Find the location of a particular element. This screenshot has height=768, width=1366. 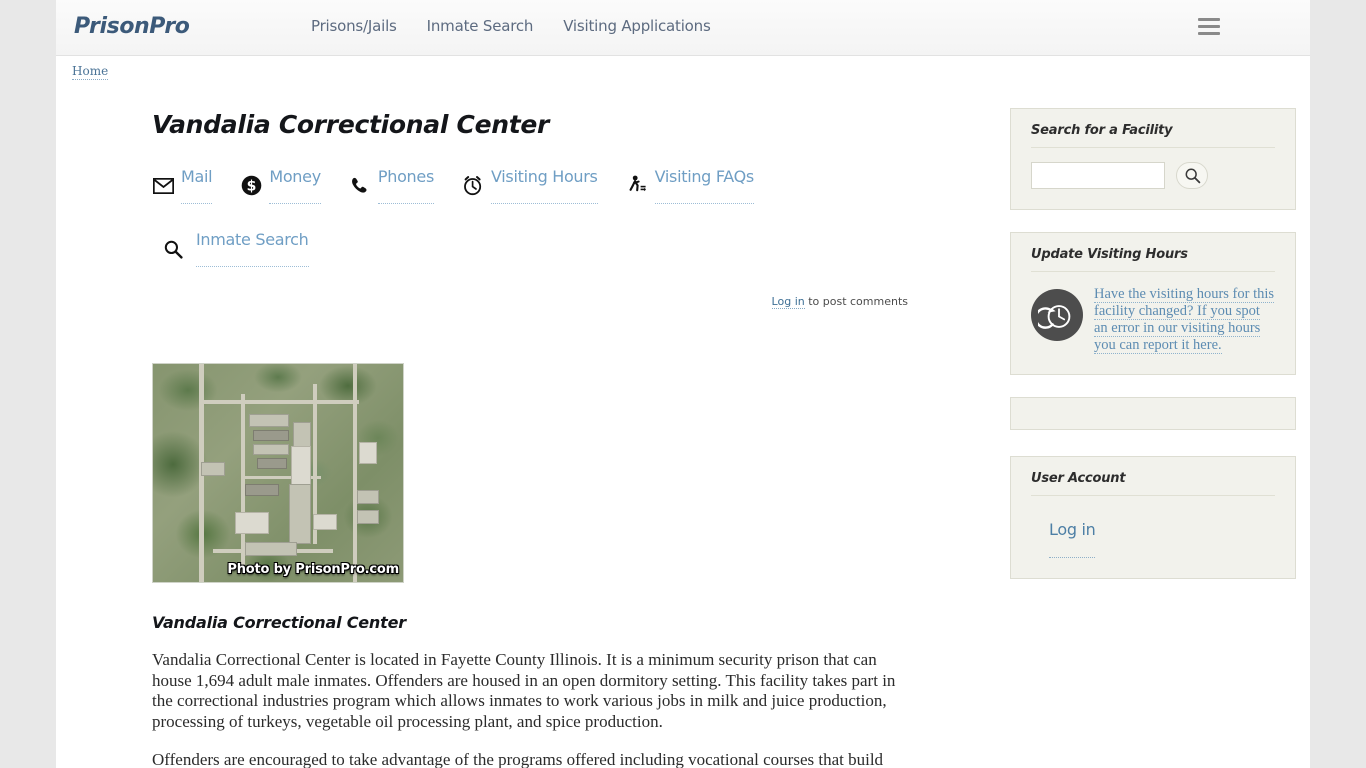

user-account-block: User Account Log in is located at coordinates (1153, 517).